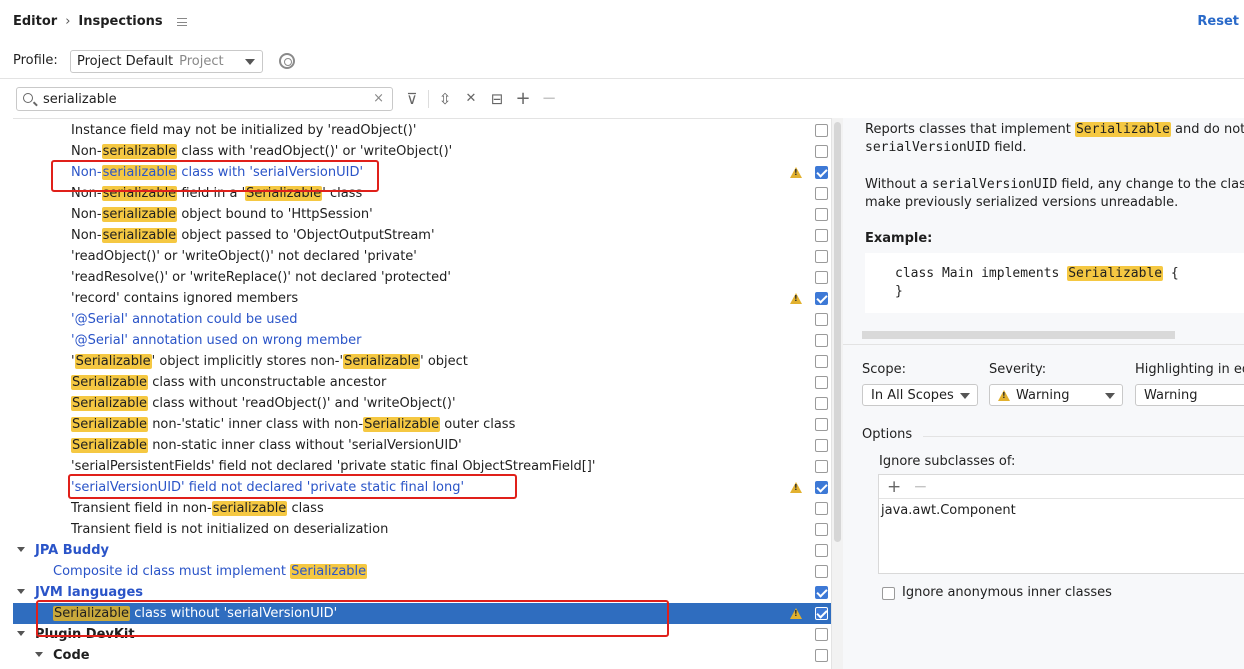 Image resolution: width=1244 pixels, height=669 pixels. What do you see at coordinates (378, 98) in the screenshot?
I see `clear-icon: ×` at bounding box center [378, 98].